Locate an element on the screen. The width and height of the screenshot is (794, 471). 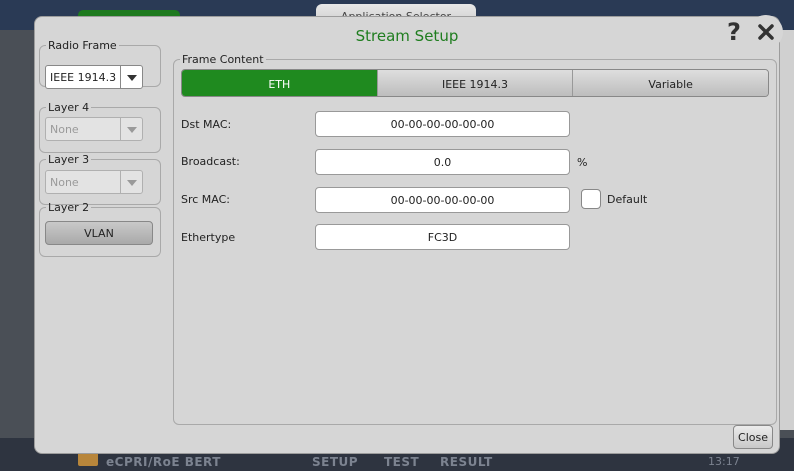
src-mac-field: 00-00-00-00-00-00 is located at coordinates (442, 200).